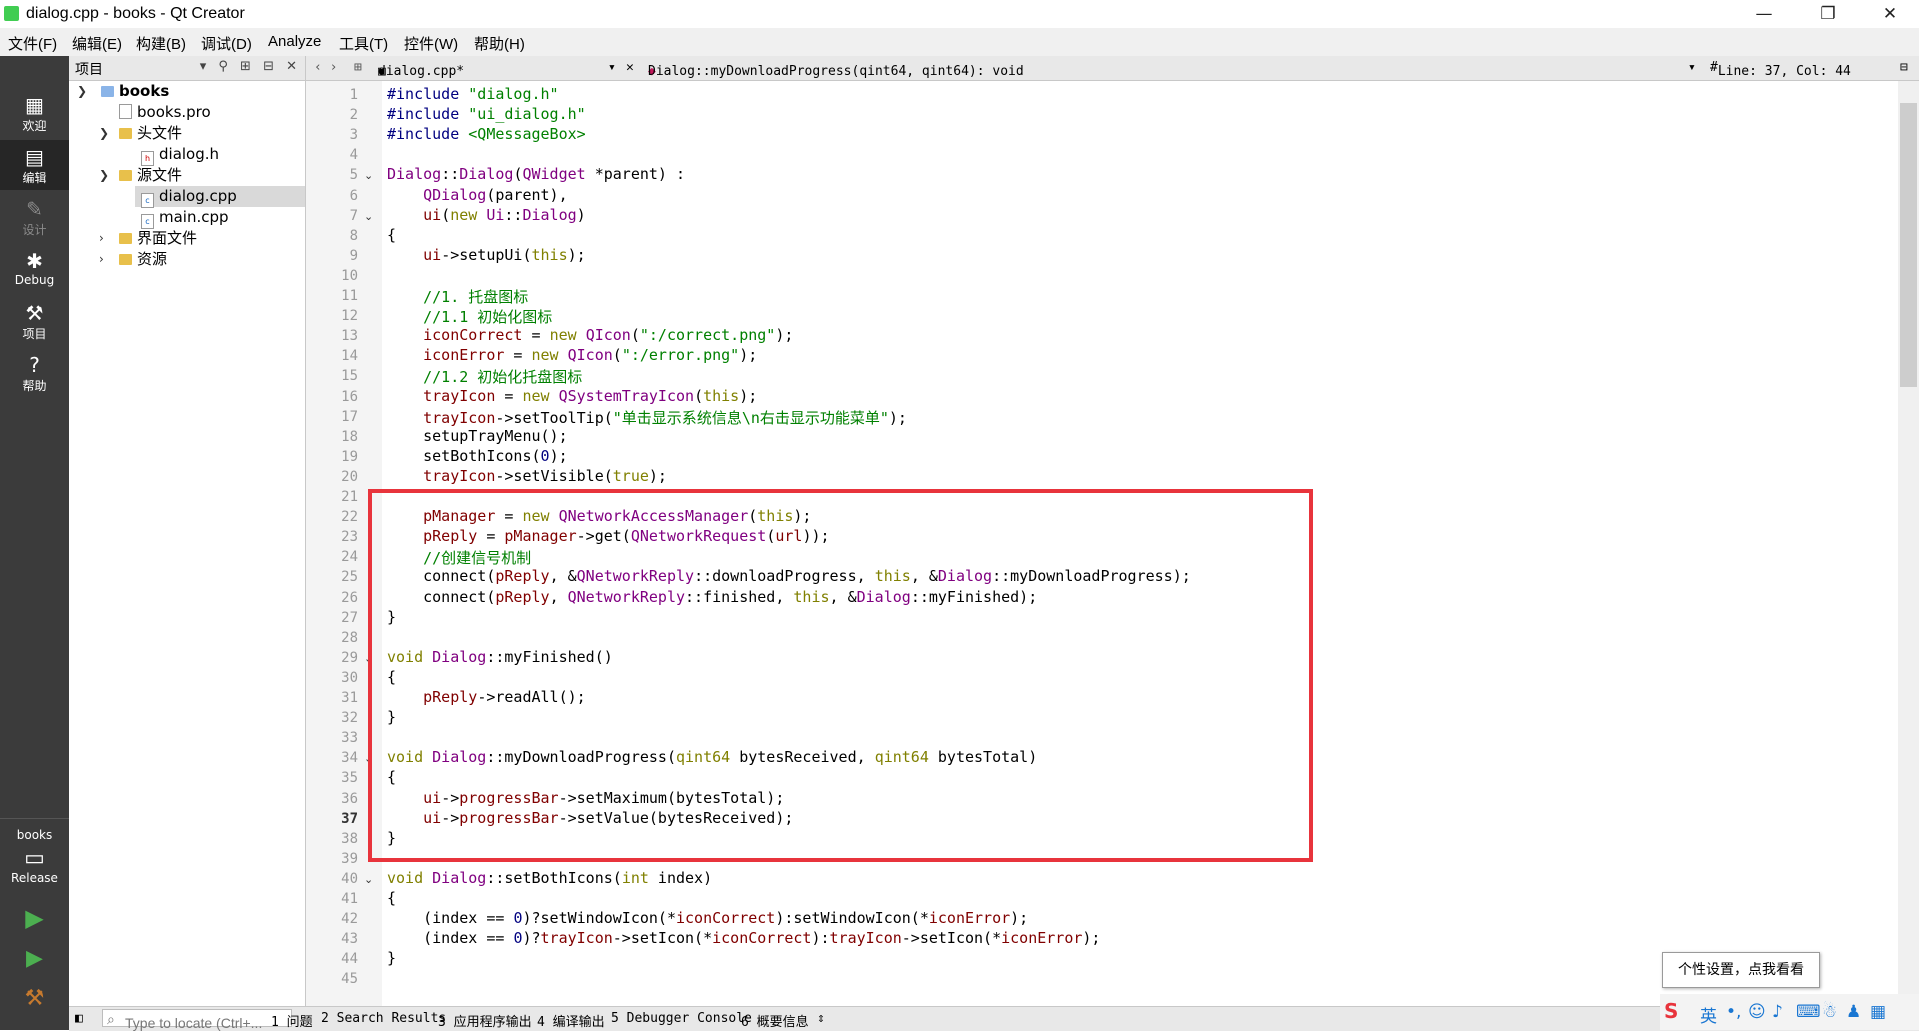 This screenshot has height=1032, width=1919. Describe the element at coordinates (187, 175) in the screenshot. I see `tree-item-sources: ❯ 源文件` at that location.